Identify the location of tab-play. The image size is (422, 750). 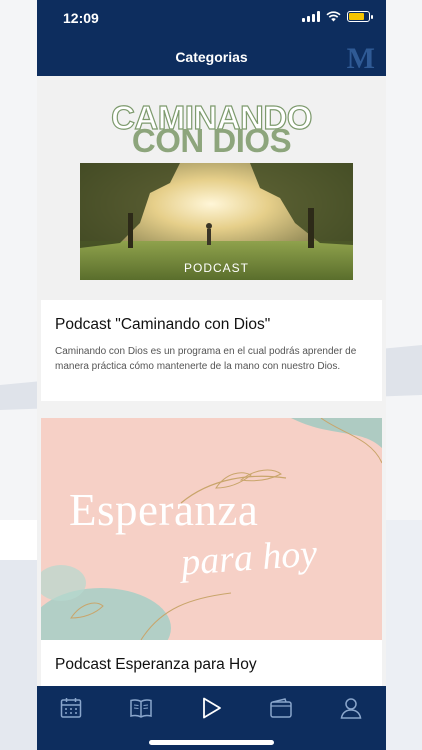
(211, 708).